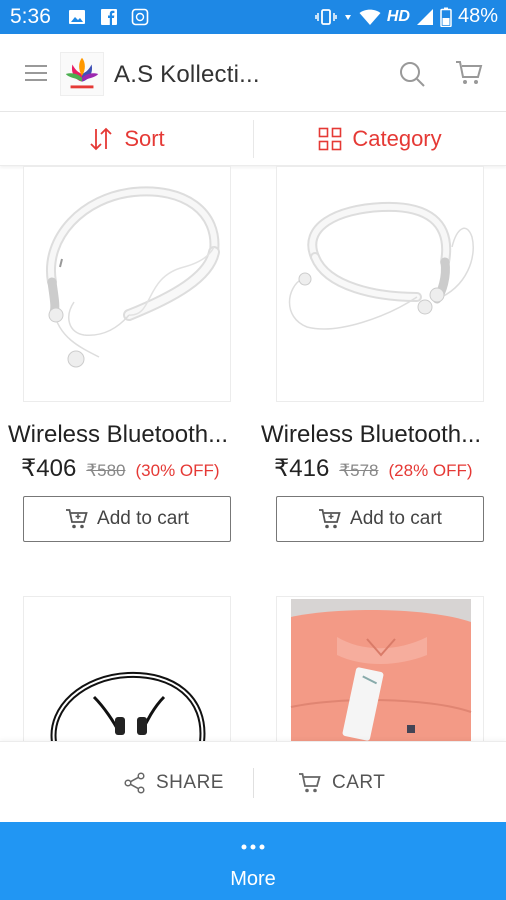 This screenshot has height=900, width=506. I want to click on store-logo, so click(82, 74).